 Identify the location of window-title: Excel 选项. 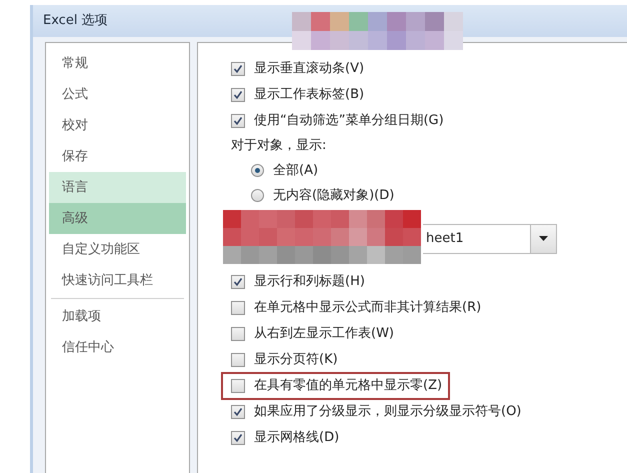
(75, 21).